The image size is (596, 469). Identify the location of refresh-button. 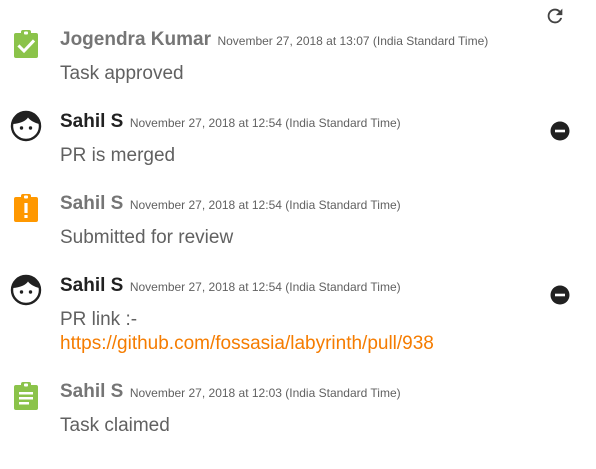
(555, 16).